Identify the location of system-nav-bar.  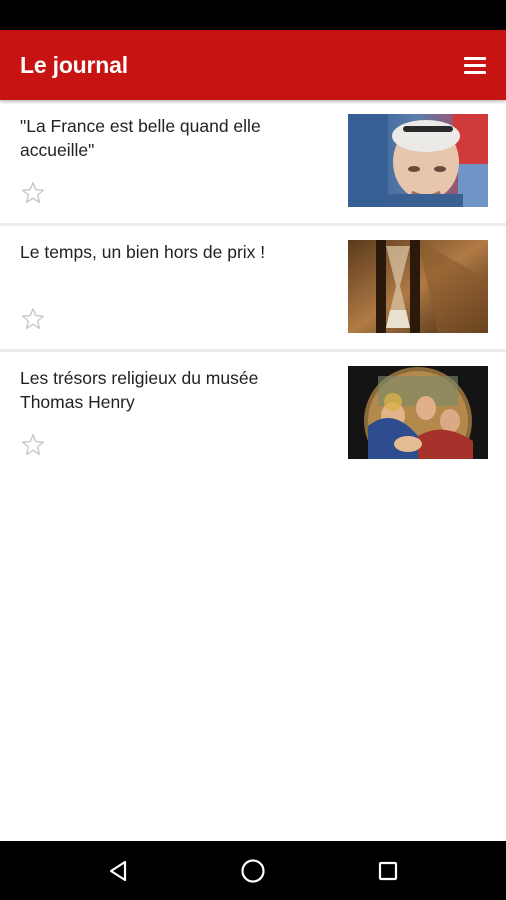
(253, 870).